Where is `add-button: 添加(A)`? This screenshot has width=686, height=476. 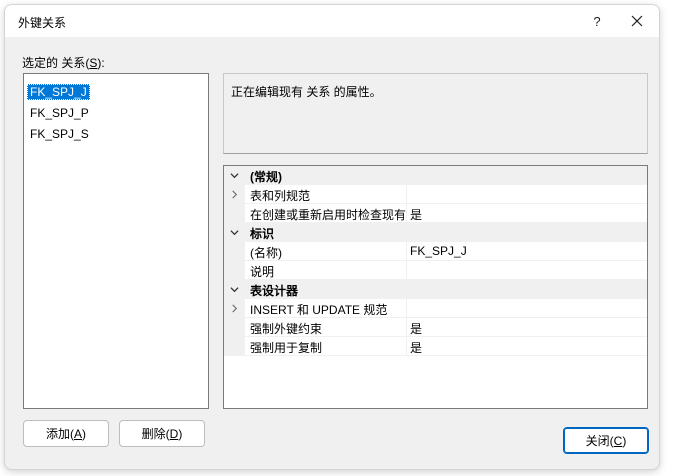
add-button: 添加(A) is located at coordinates (66, 433).